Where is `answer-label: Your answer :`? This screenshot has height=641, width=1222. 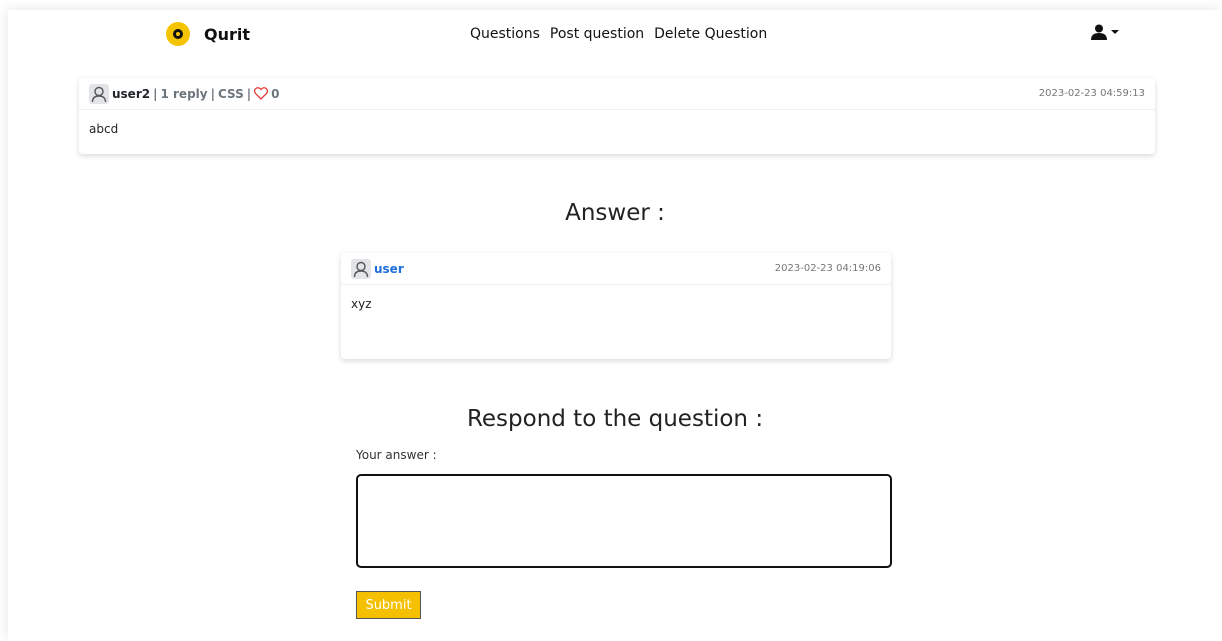
answer-label: Your answer : is located at coordinates (396, 455).